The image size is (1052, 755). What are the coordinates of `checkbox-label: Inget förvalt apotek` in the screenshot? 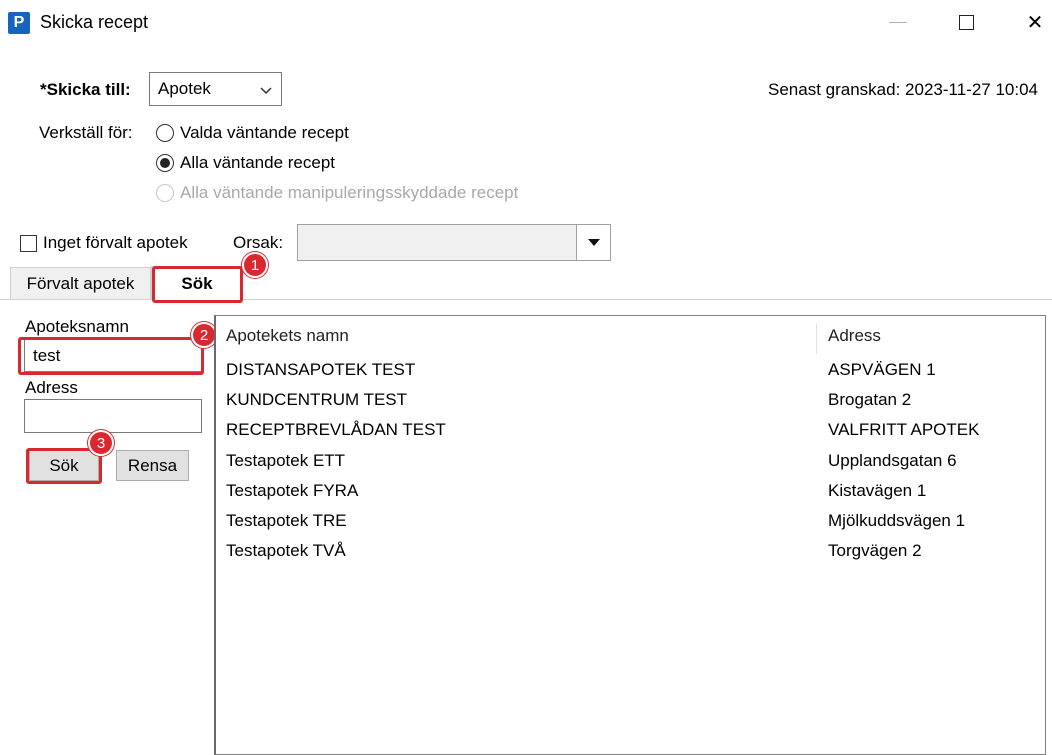 It's located at (115, 242).